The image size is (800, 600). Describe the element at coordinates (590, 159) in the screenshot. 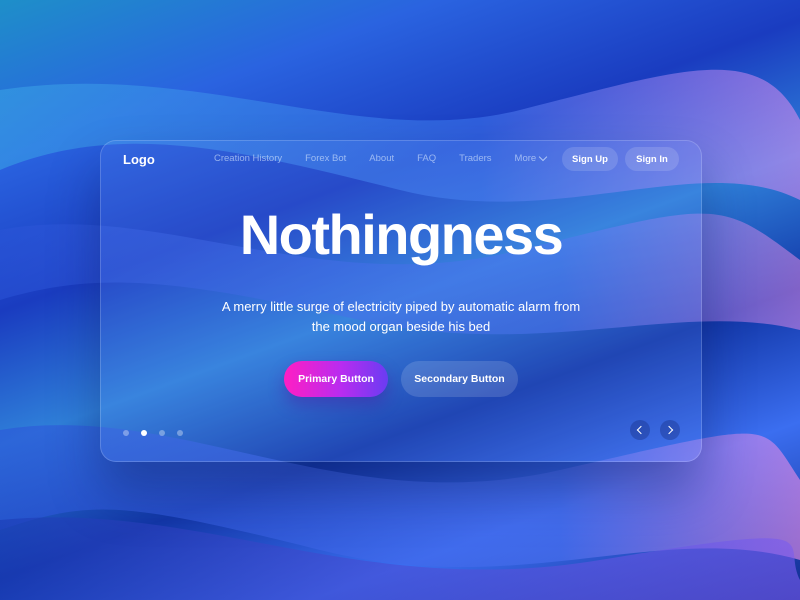

I see `sign-up-button: Sign Up` at that location.